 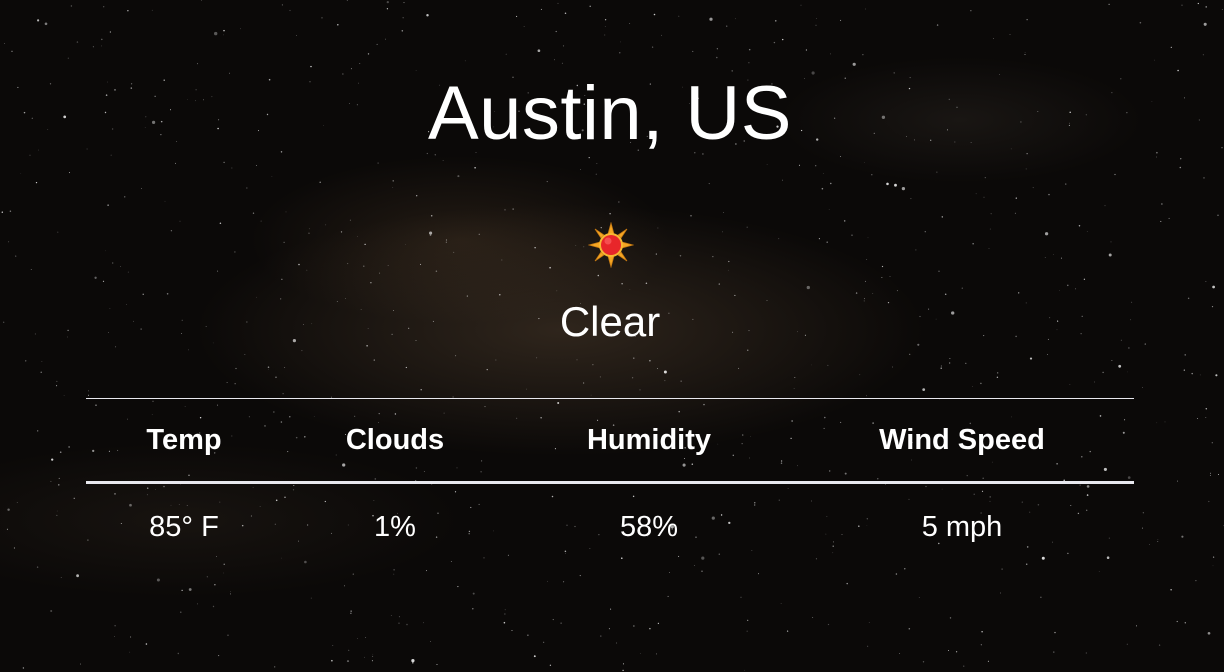 What do you see at coordinates (962, 441) in the screenshot?
I see `wind-speed-header: Wind Speed` at bounding box center [962, 441].